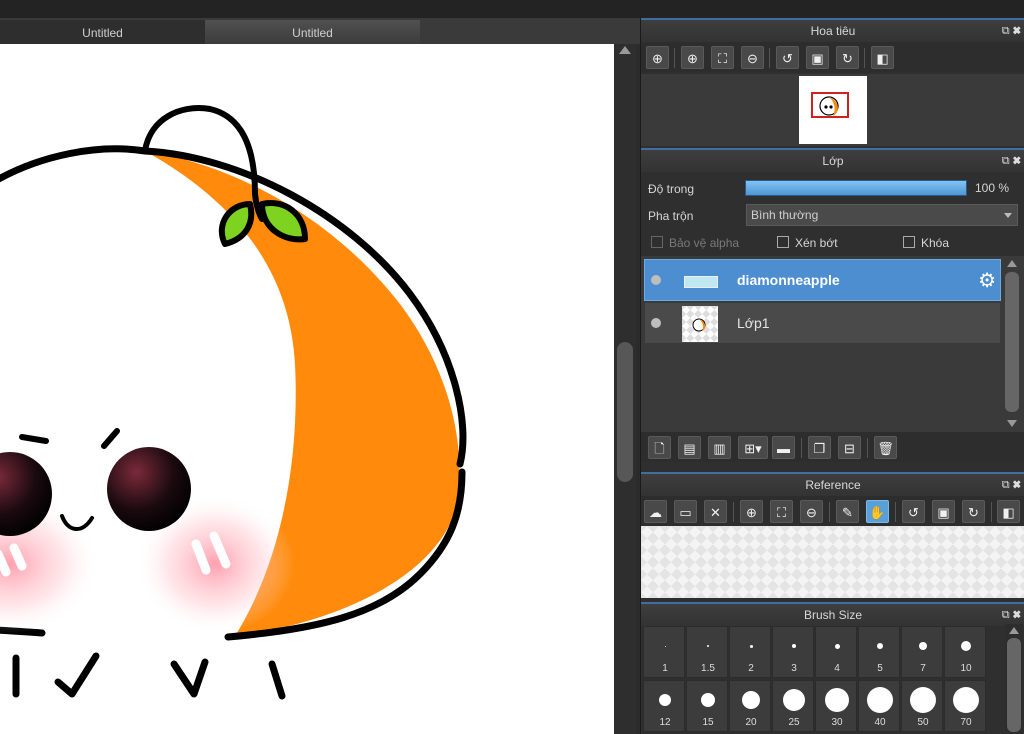 The height and width of the screenshot is (734, 1024). I want to click on lock-checkbox: Khóa, so click(926, 243).